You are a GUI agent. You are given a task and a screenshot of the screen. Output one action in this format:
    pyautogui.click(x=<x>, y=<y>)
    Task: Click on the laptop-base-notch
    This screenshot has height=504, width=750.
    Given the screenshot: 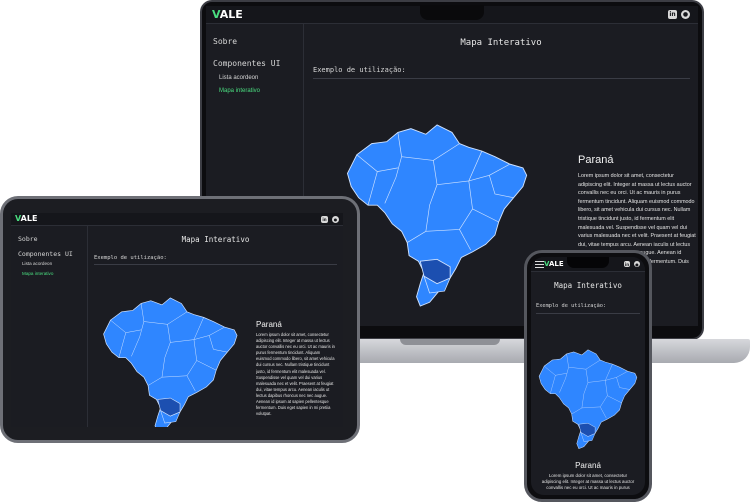 What is the action you would take?
    pyautogui.click(x=450, y=342)
    